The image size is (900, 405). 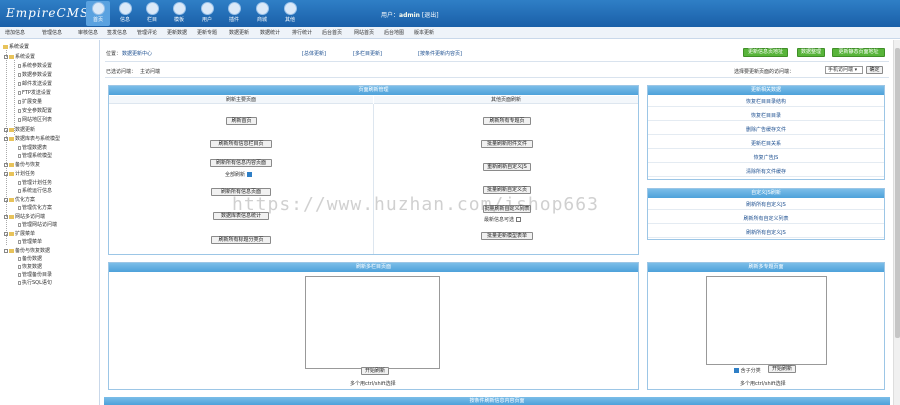 I want to click on submenu-item: 增加信息, so click(x=15, y=32).